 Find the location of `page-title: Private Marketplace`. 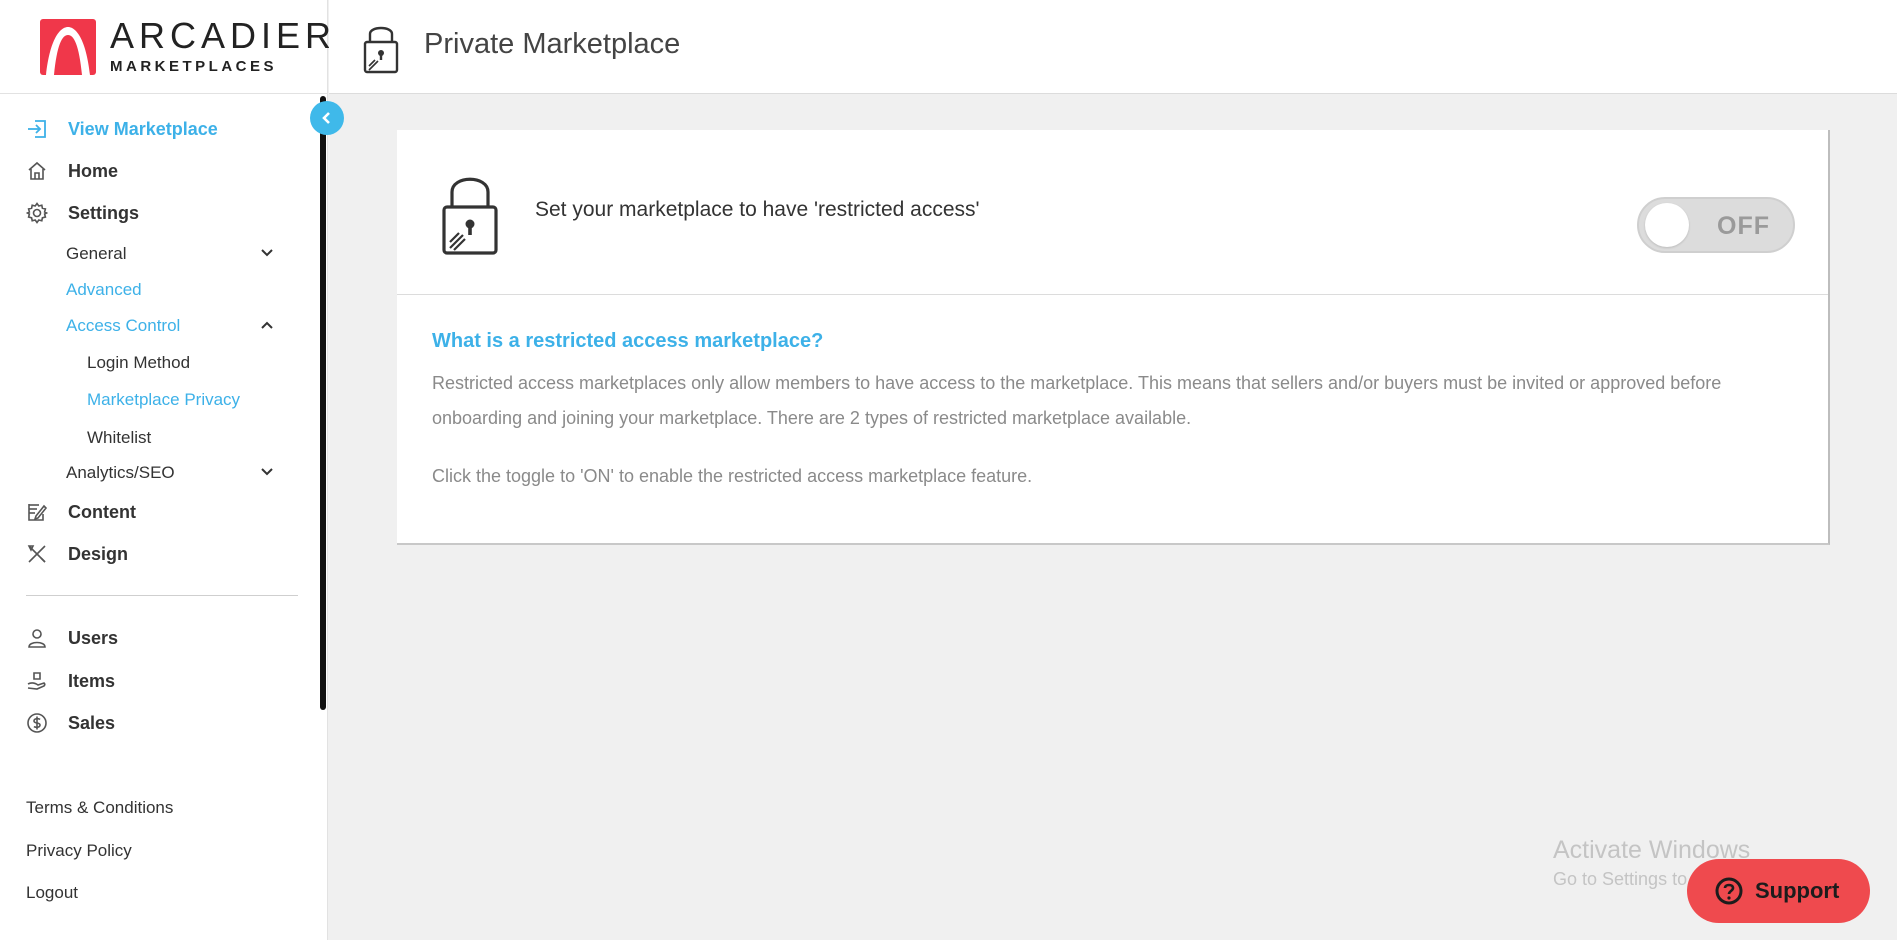

page-title: Private Marketplace is located at coordinates (552, 44).